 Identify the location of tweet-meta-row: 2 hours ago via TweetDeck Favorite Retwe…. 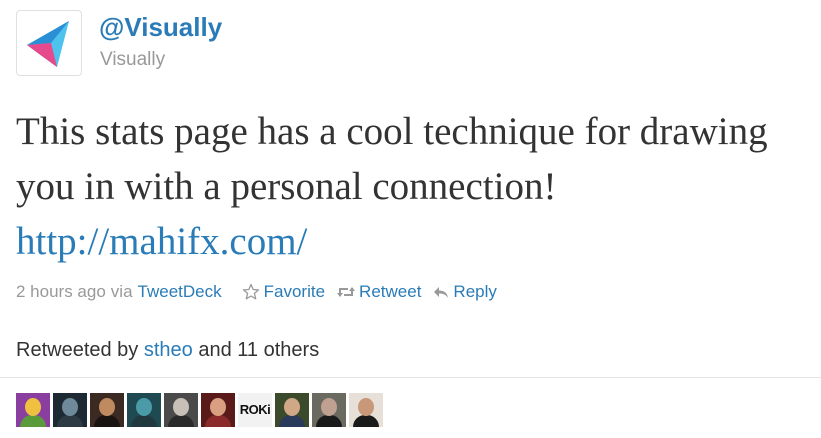
(256, 292).